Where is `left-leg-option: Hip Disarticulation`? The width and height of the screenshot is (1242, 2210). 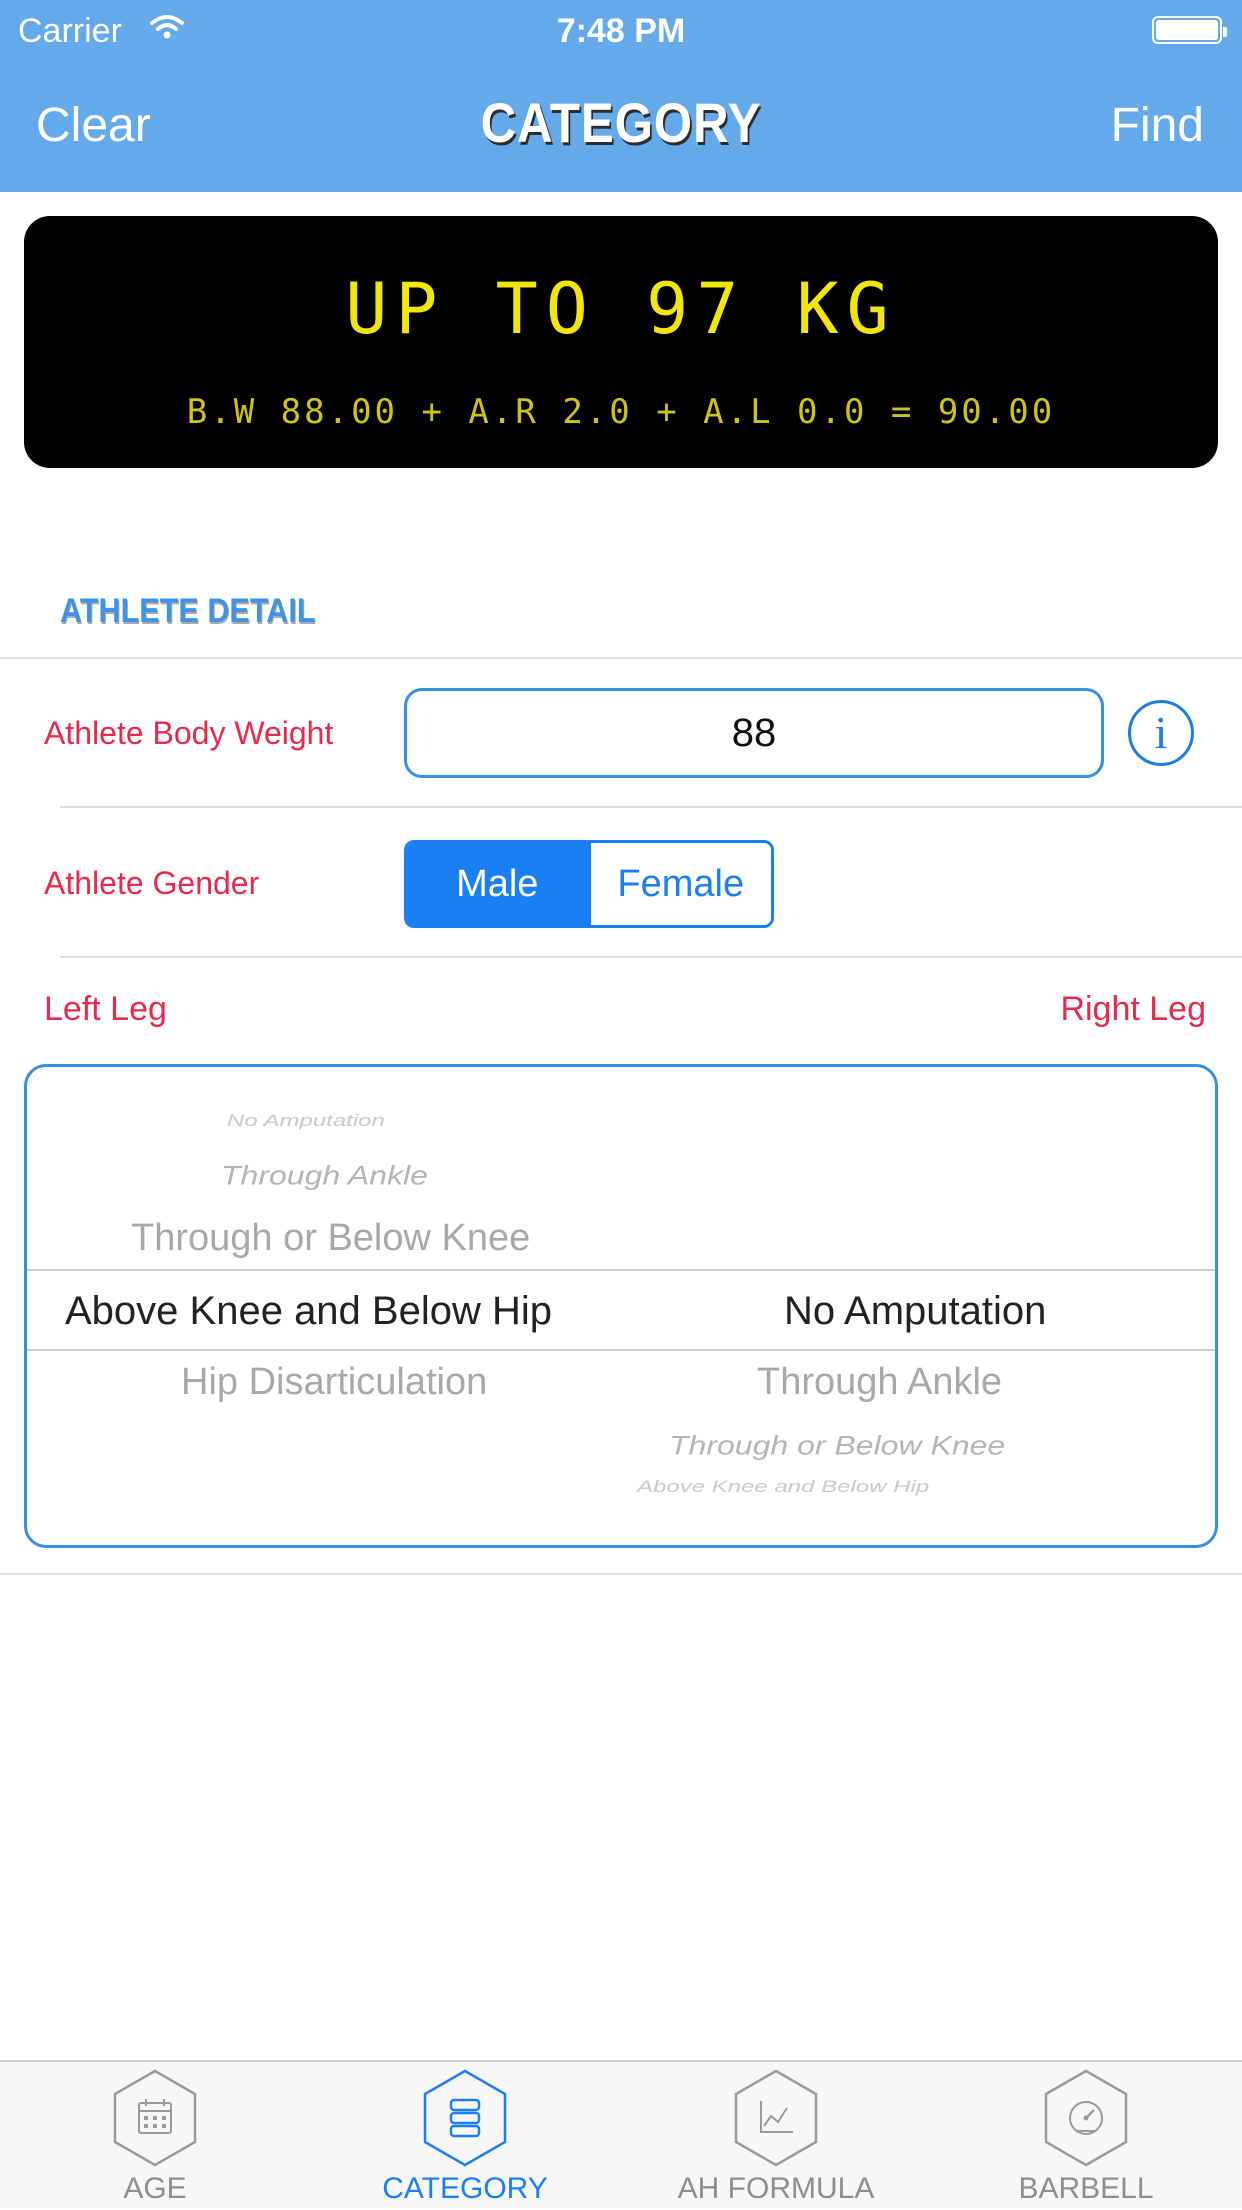
left-leg-option: Hip Disarticulation is located at coordinates (334, 1382).